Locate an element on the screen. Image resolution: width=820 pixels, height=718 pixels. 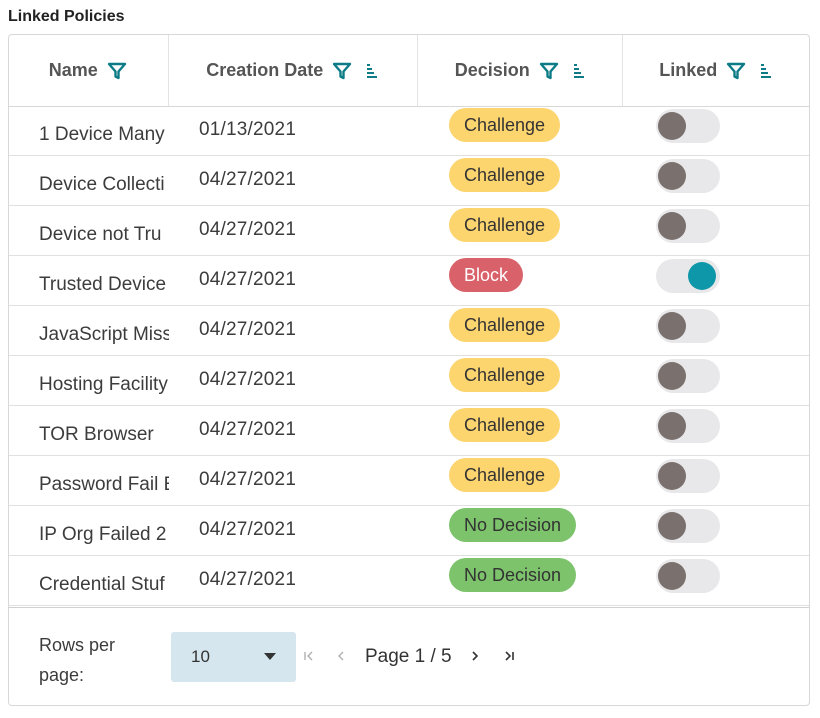
table-row: Device Collecti 04/27/2021 Challenge is located at coordinates (409, 181).